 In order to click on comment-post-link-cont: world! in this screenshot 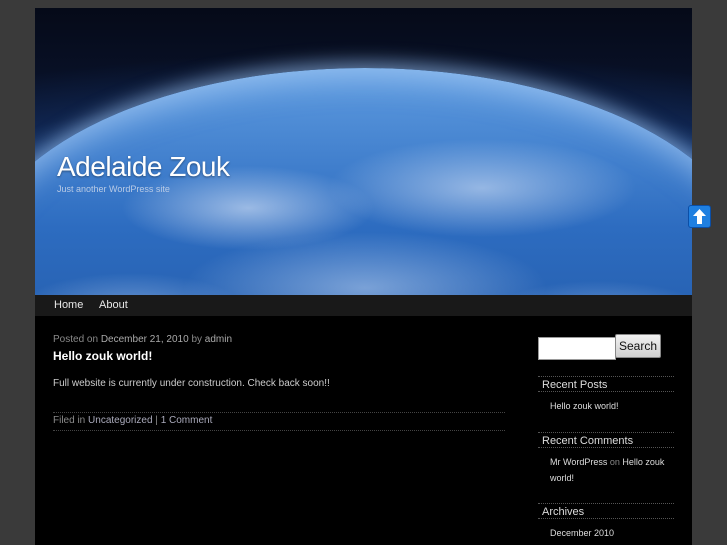, I will do `click(562, 478)`.